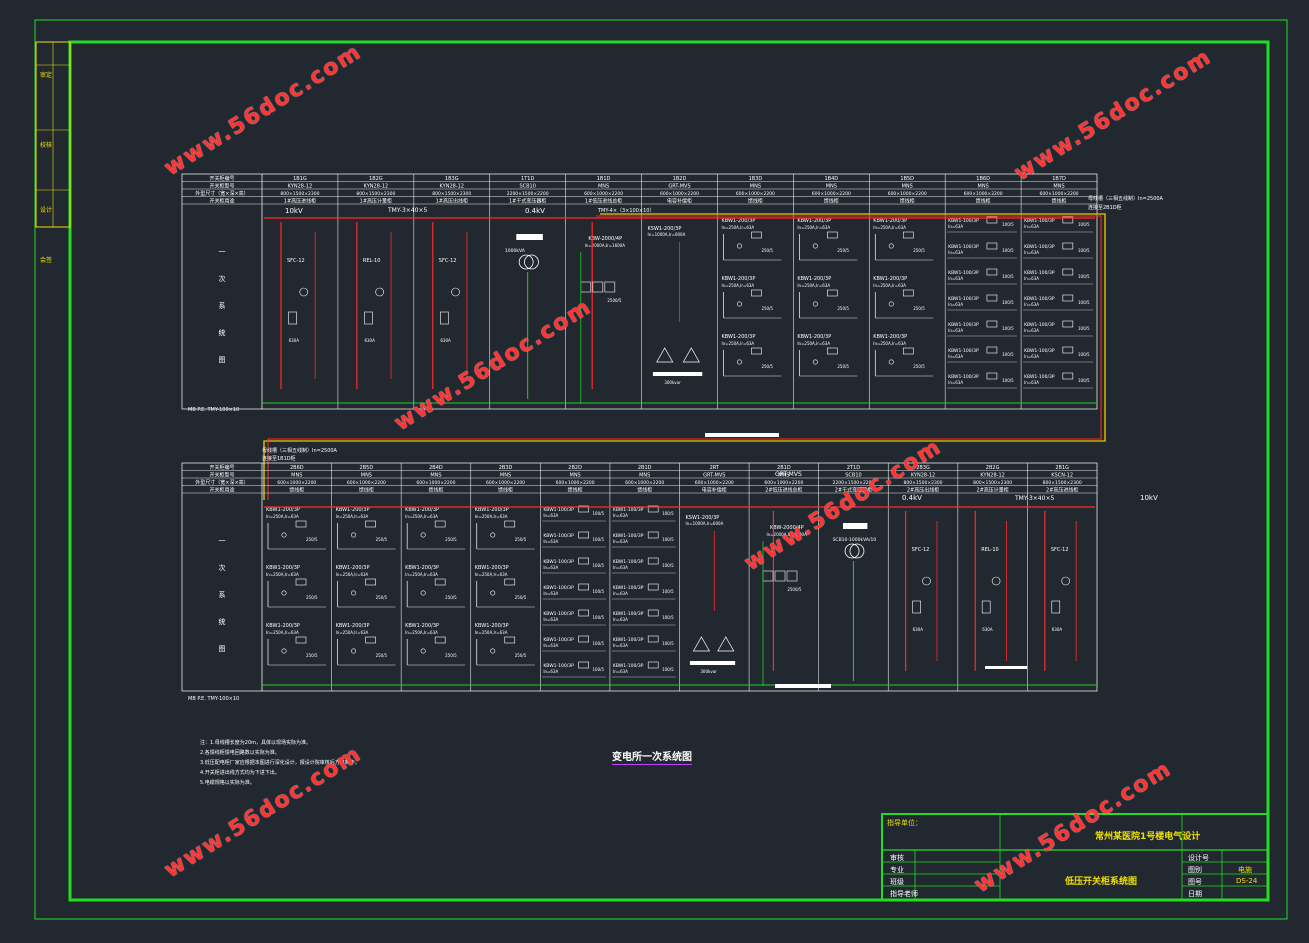 The width and height of the screenshot is (1309, 943). I want to click on ct-box, so click(586, 287).